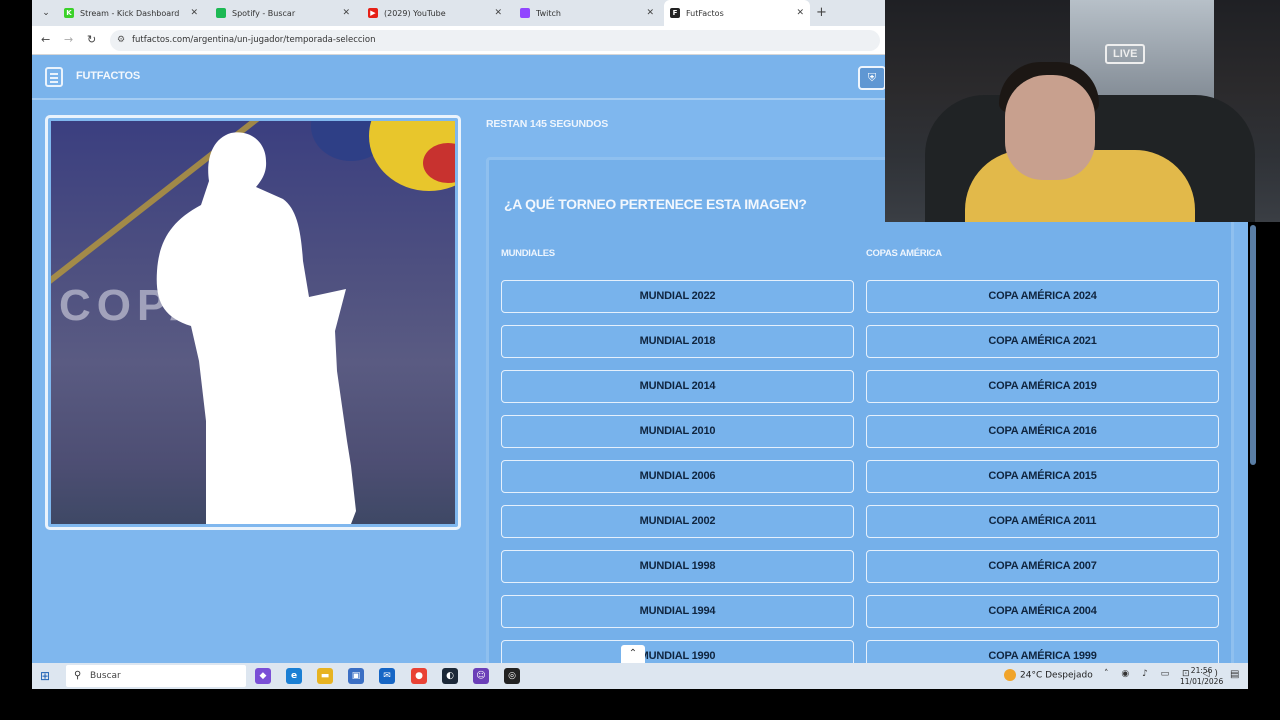  I want to click on option-button-mundial: MUNDIAL 1998, so click(677, 566).